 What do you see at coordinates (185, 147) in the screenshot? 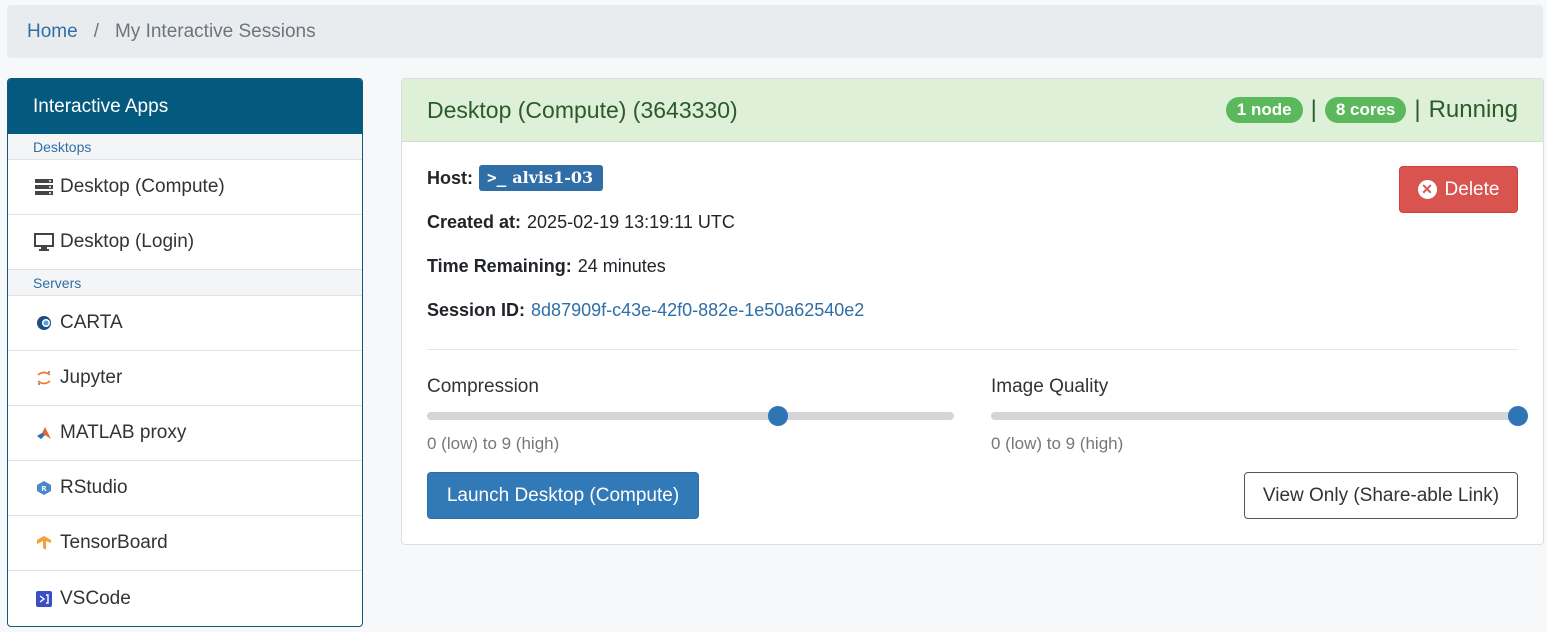
I see `sidebar-group-desktops: Desktops` at bounding box center [185, 147].